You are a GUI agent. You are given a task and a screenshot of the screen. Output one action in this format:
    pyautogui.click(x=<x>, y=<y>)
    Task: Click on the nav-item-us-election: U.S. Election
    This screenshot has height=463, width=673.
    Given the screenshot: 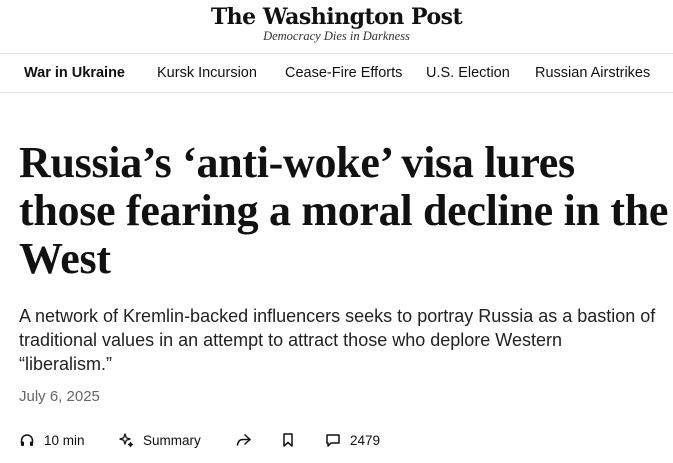 What is the action you would take?
    pyautogui.click(x=468, y=73)
    